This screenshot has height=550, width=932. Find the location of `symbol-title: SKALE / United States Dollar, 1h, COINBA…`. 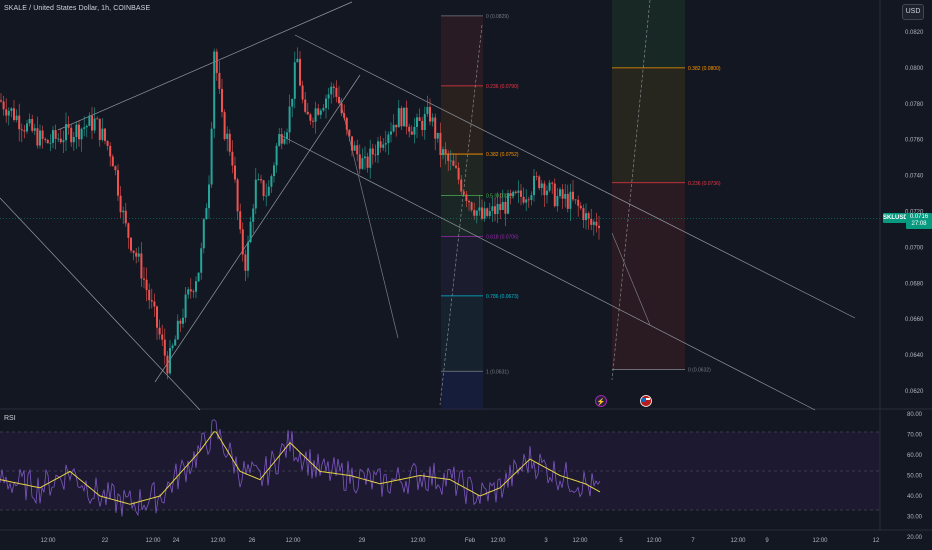

symbol-title: SKALE / United States Dollar, 1h, COINBA… is located at coordinates (77, 8).